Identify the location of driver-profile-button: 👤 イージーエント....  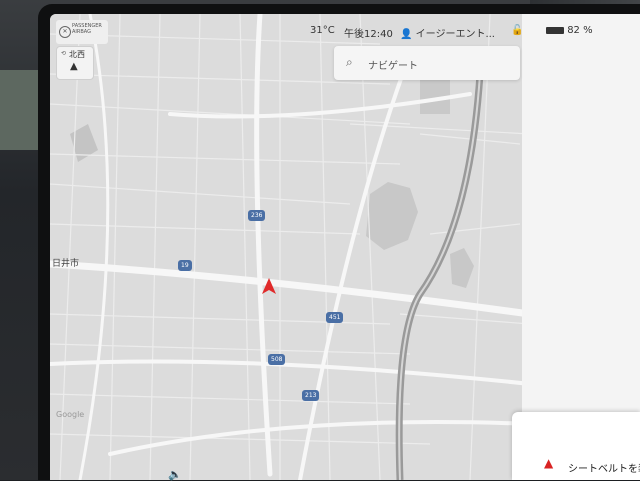
(447, 32).